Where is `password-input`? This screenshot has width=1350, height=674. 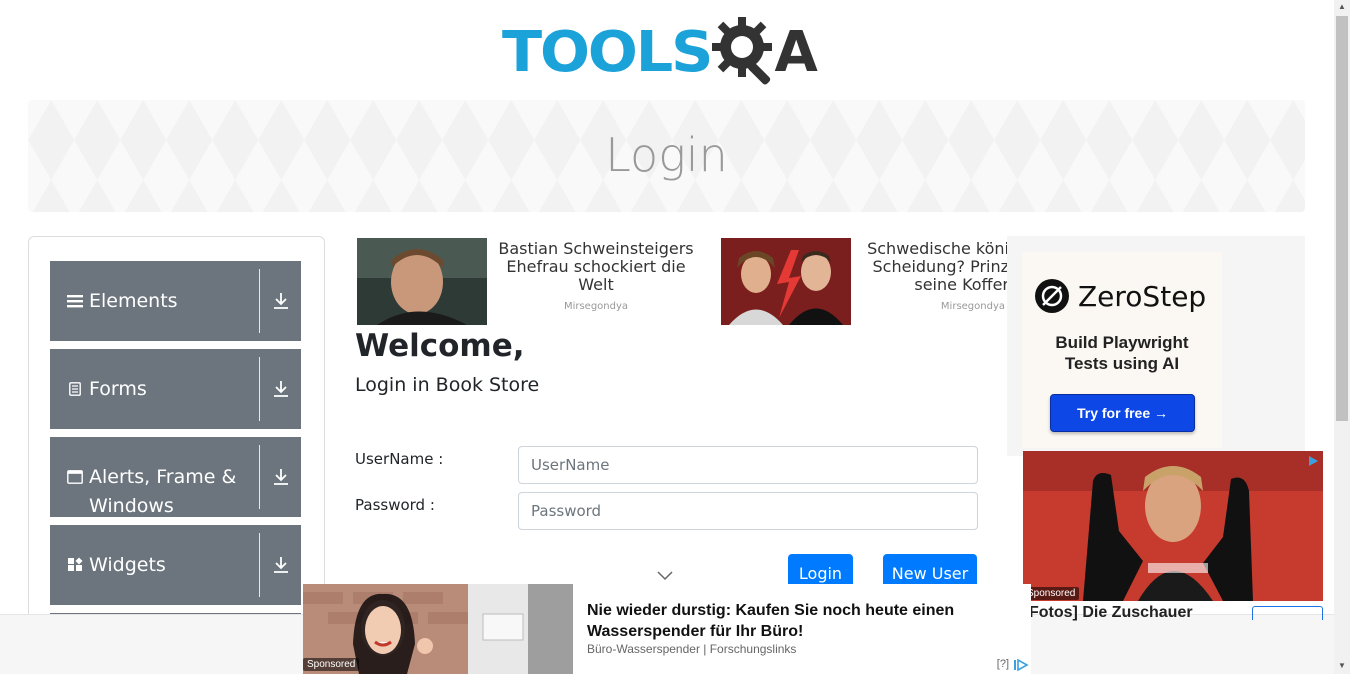 password-input is located at coordinates (748, 511).